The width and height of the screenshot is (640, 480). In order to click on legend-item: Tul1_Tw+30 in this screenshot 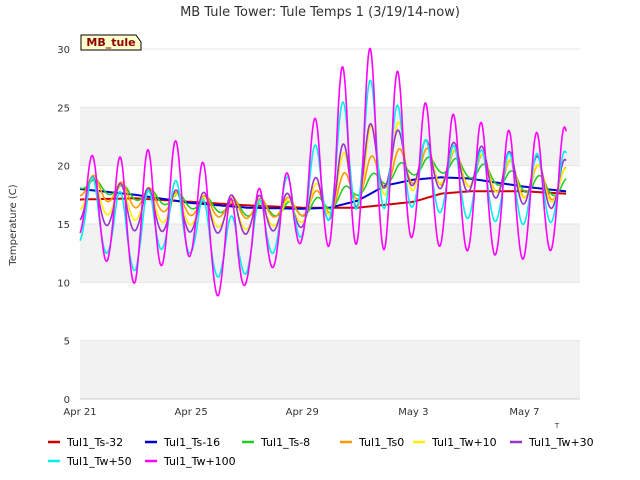, I will do `click(552, 442)`.